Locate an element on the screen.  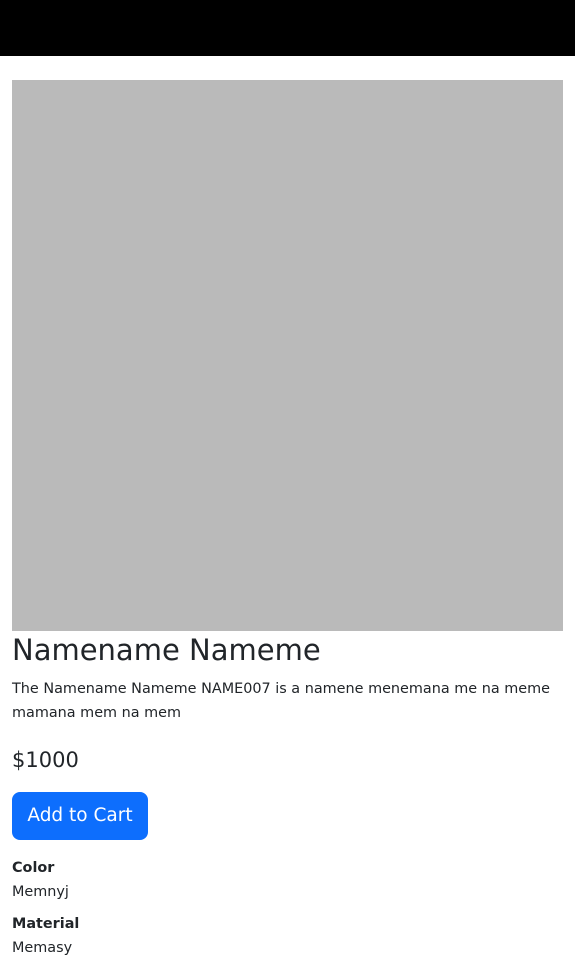
spec-value-material: Memasy is located at coordinates (42, 948).